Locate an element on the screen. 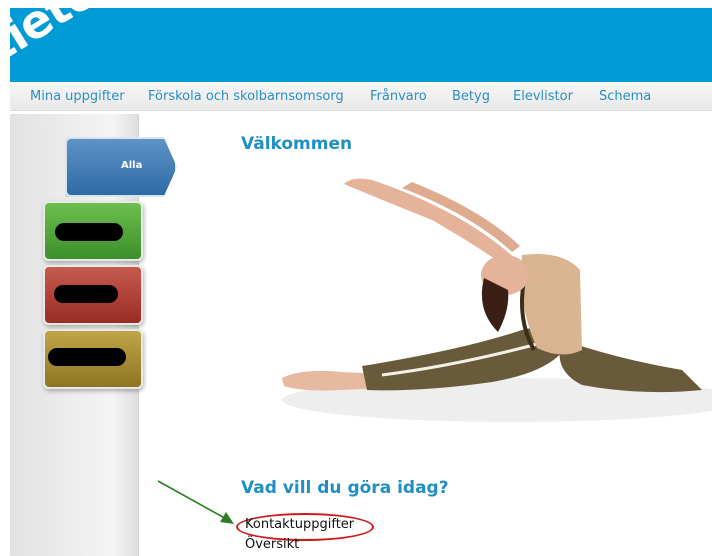  nav-forskola: Förskola och skolbarnsomsorg is located at coordinates (246, 96).